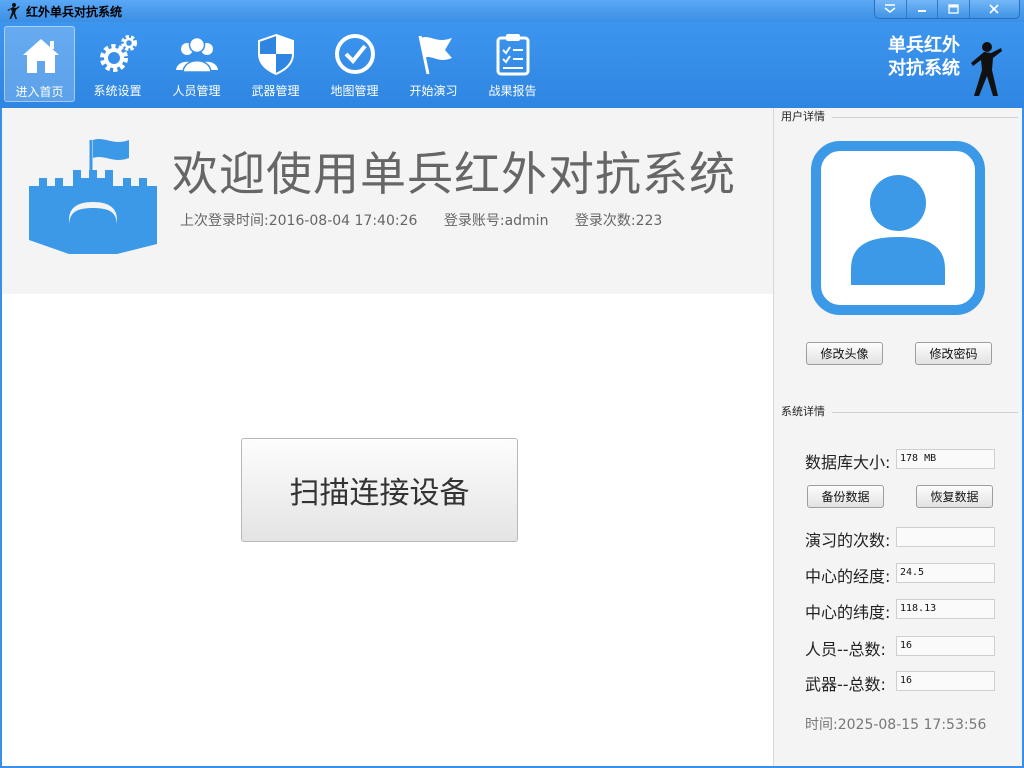 This screenshot has width=1024, height=768. I want to click on people-icon, so click(197, 54).